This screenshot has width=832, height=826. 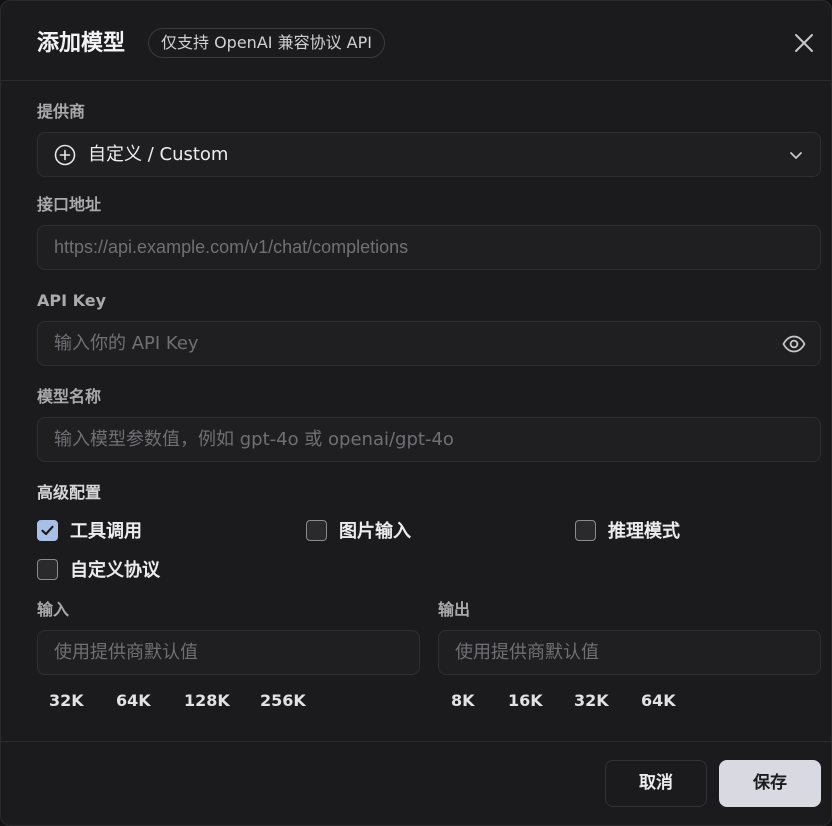 What do you see at coordinates (65, 155) in the screenshot?
I see `plus-circle-icon` at bounding box center [65, 155].